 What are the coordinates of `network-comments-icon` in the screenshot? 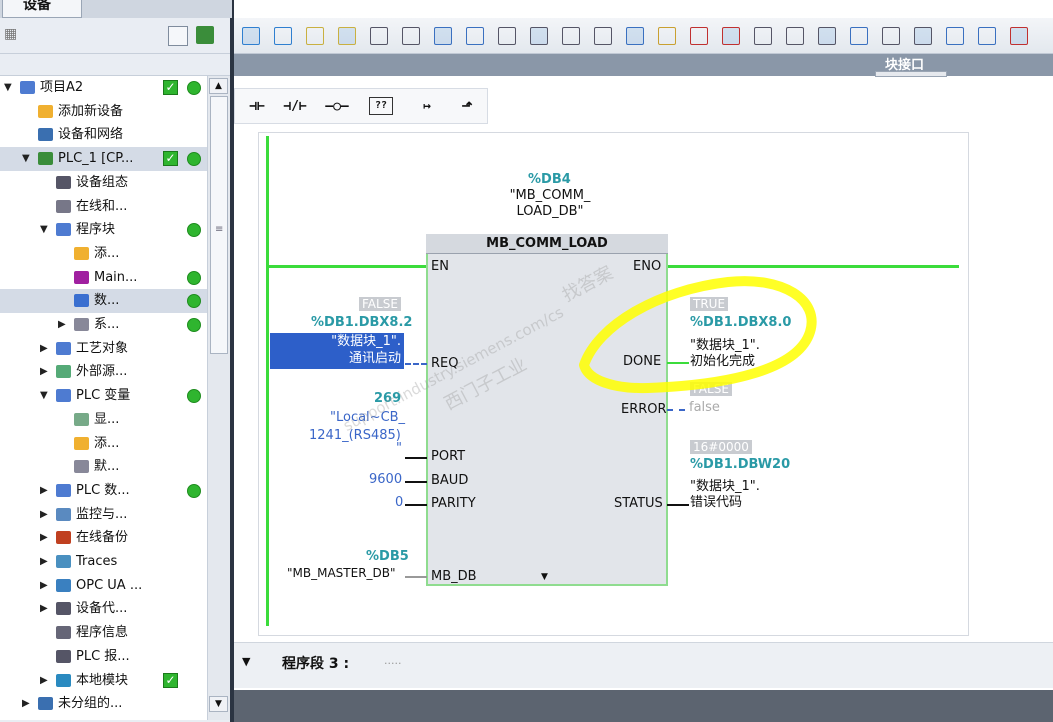 It's located at (635, 36).